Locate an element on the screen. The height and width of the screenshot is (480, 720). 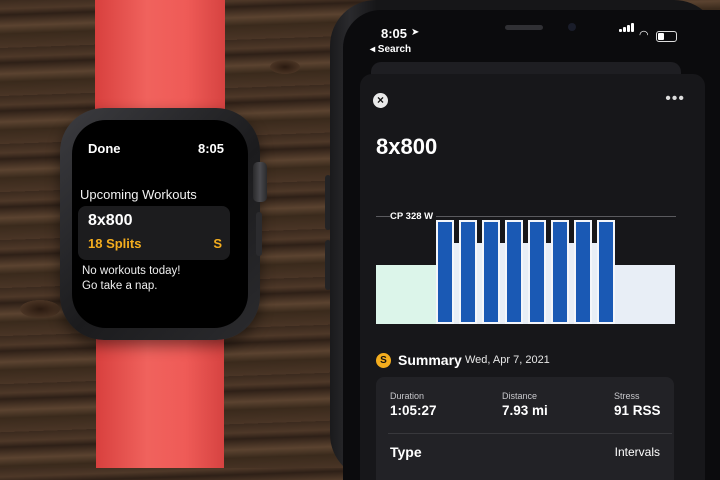
front-camera is located at coordinates (572, 27).